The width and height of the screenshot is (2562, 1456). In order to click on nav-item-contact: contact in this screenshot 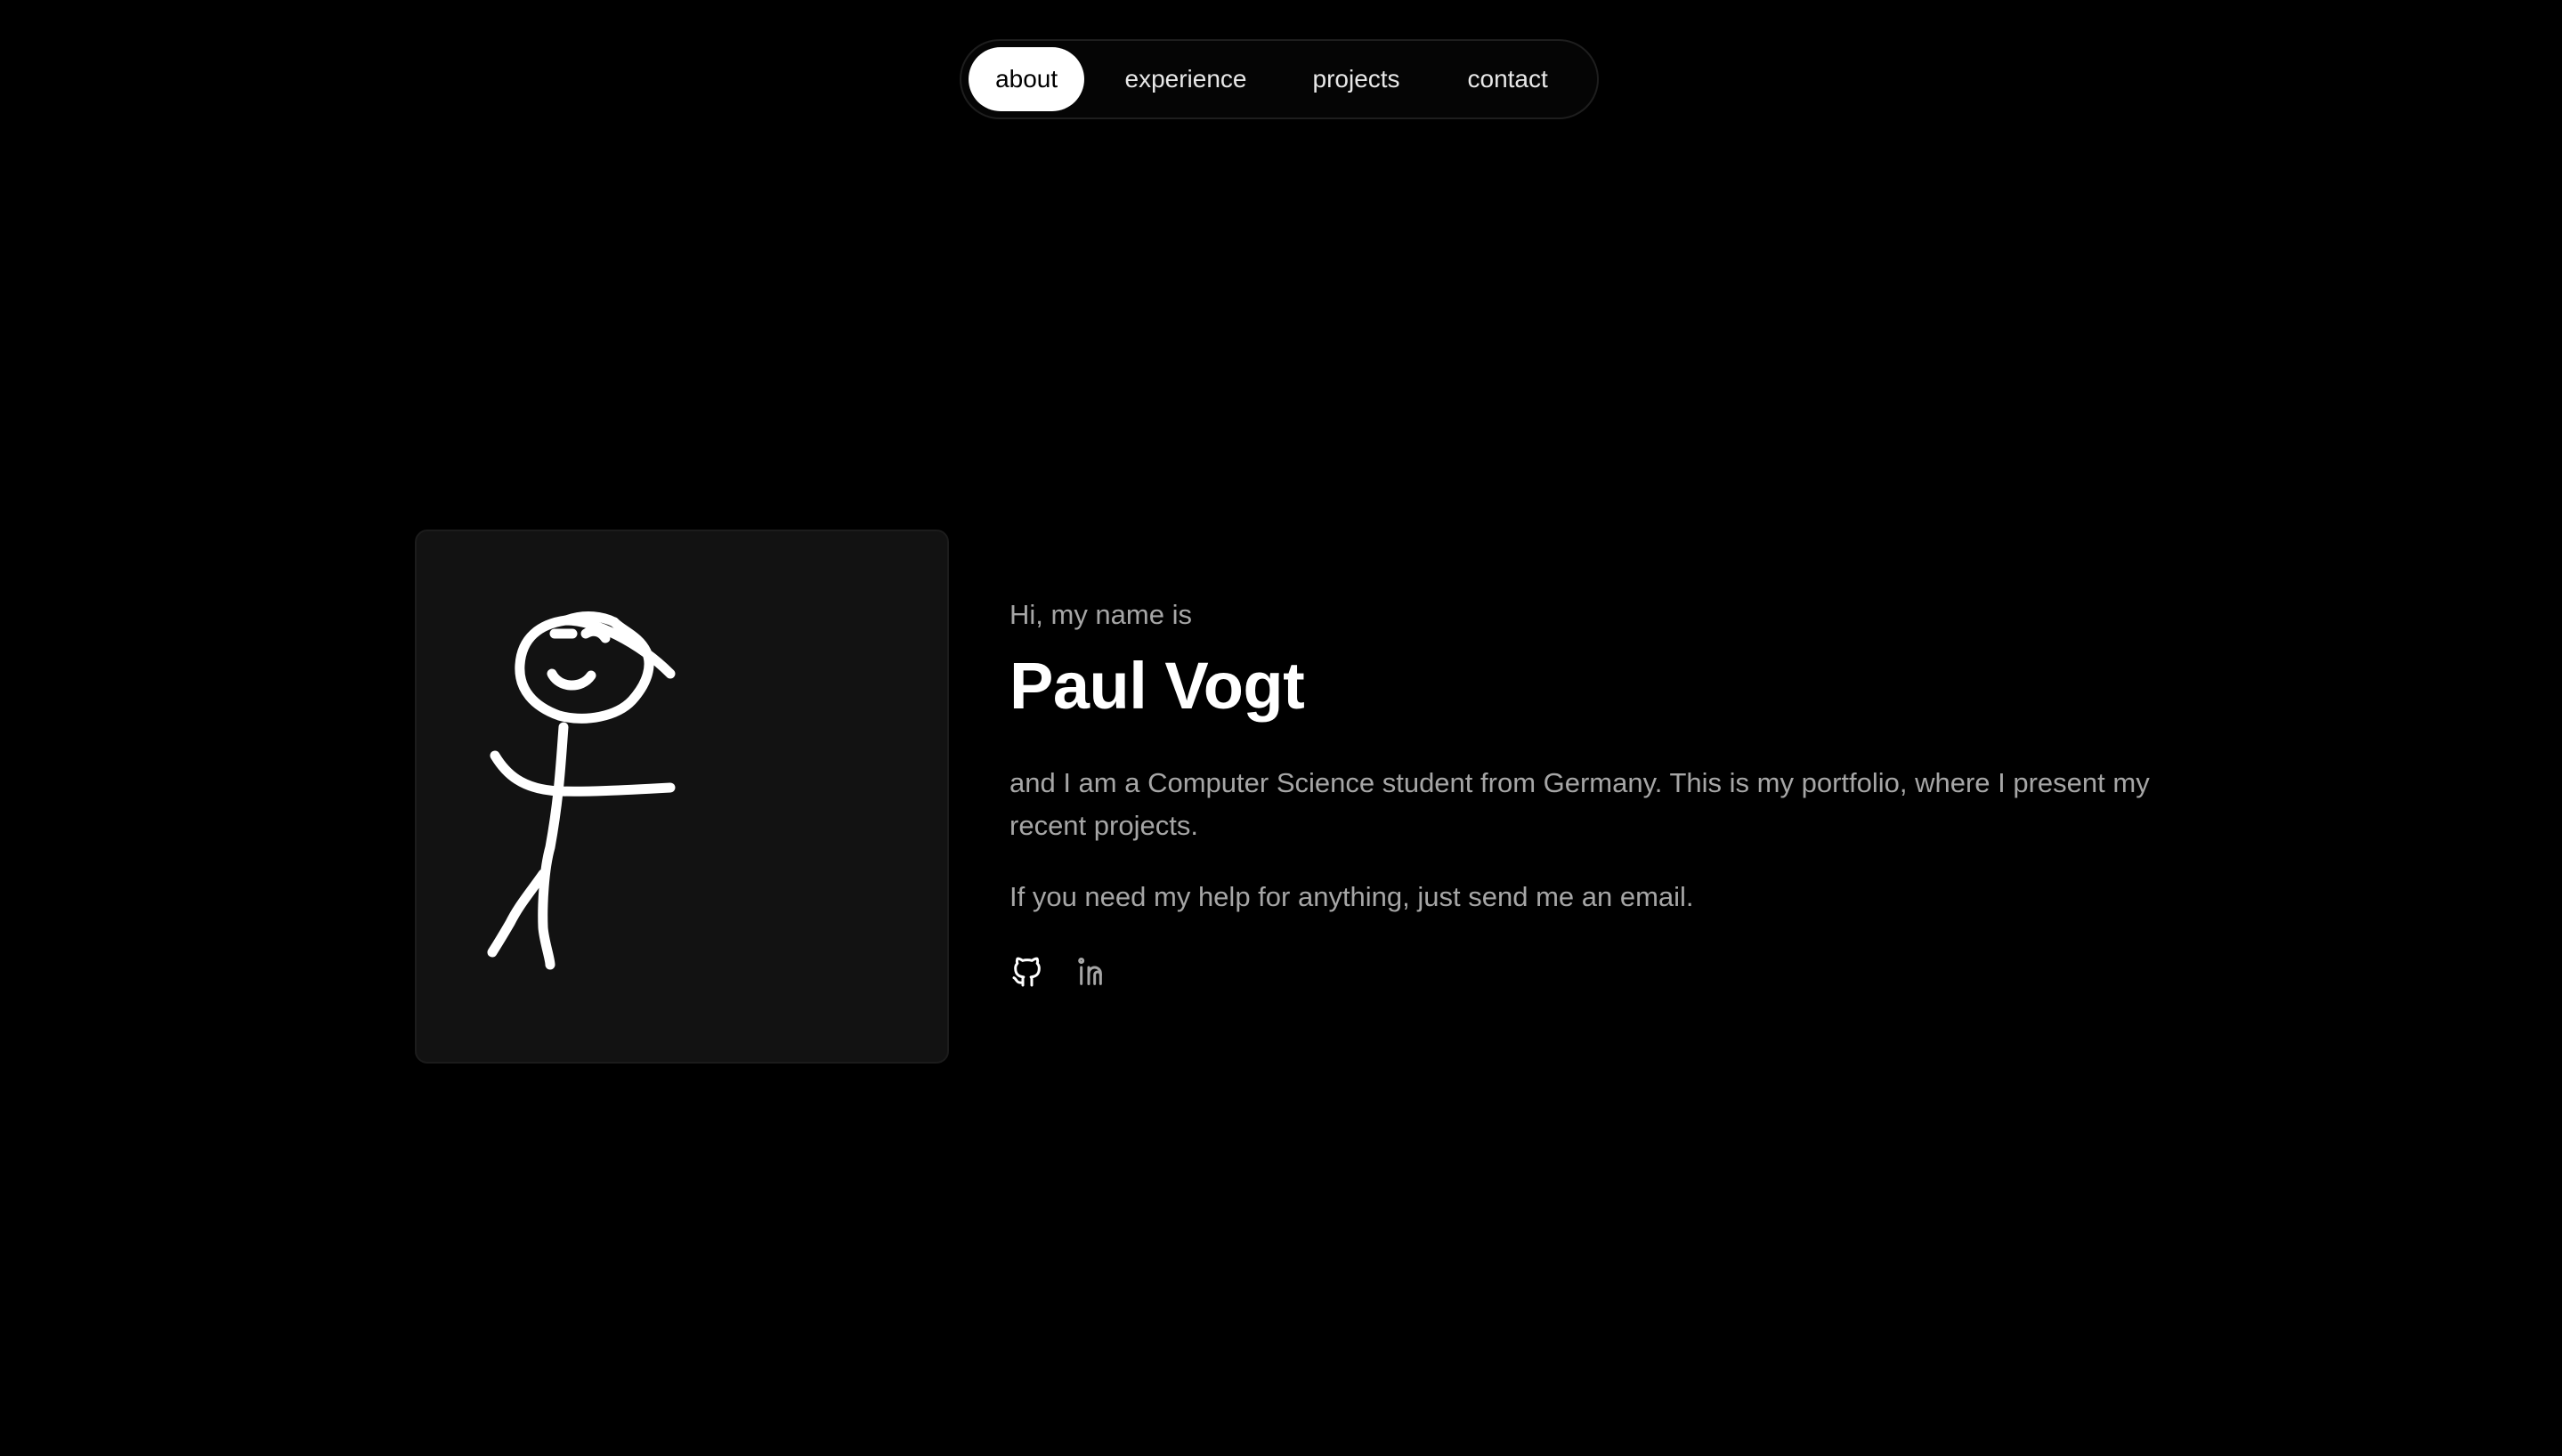, I will do `click(1507, 79)`.